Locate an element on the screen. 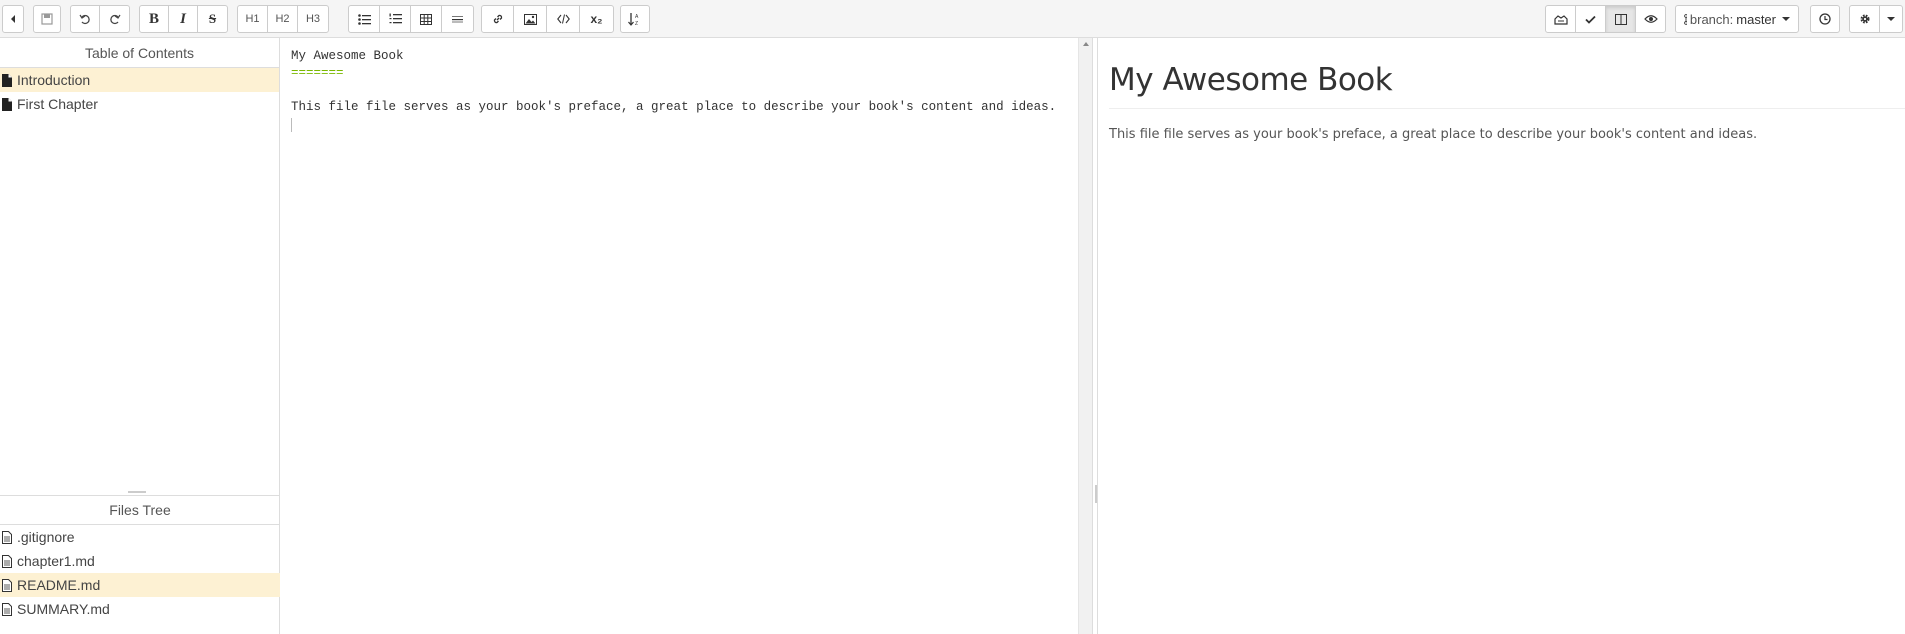  redo-button is located at coordinates (114, 19).